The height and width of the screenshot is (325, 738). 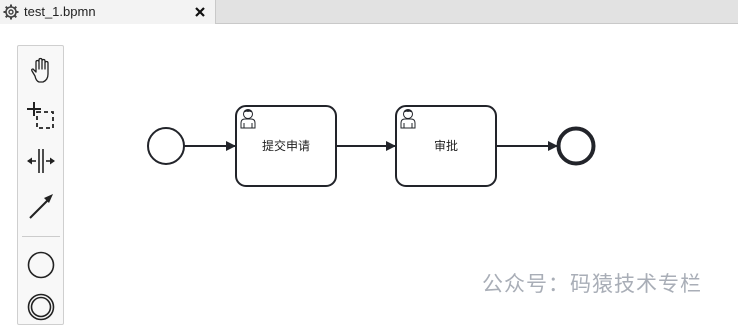 What do you see at coordinates (60, 11) in the screenshot?
I see `tab-title: test_1.bpmn` at bounding box center [60, 11].